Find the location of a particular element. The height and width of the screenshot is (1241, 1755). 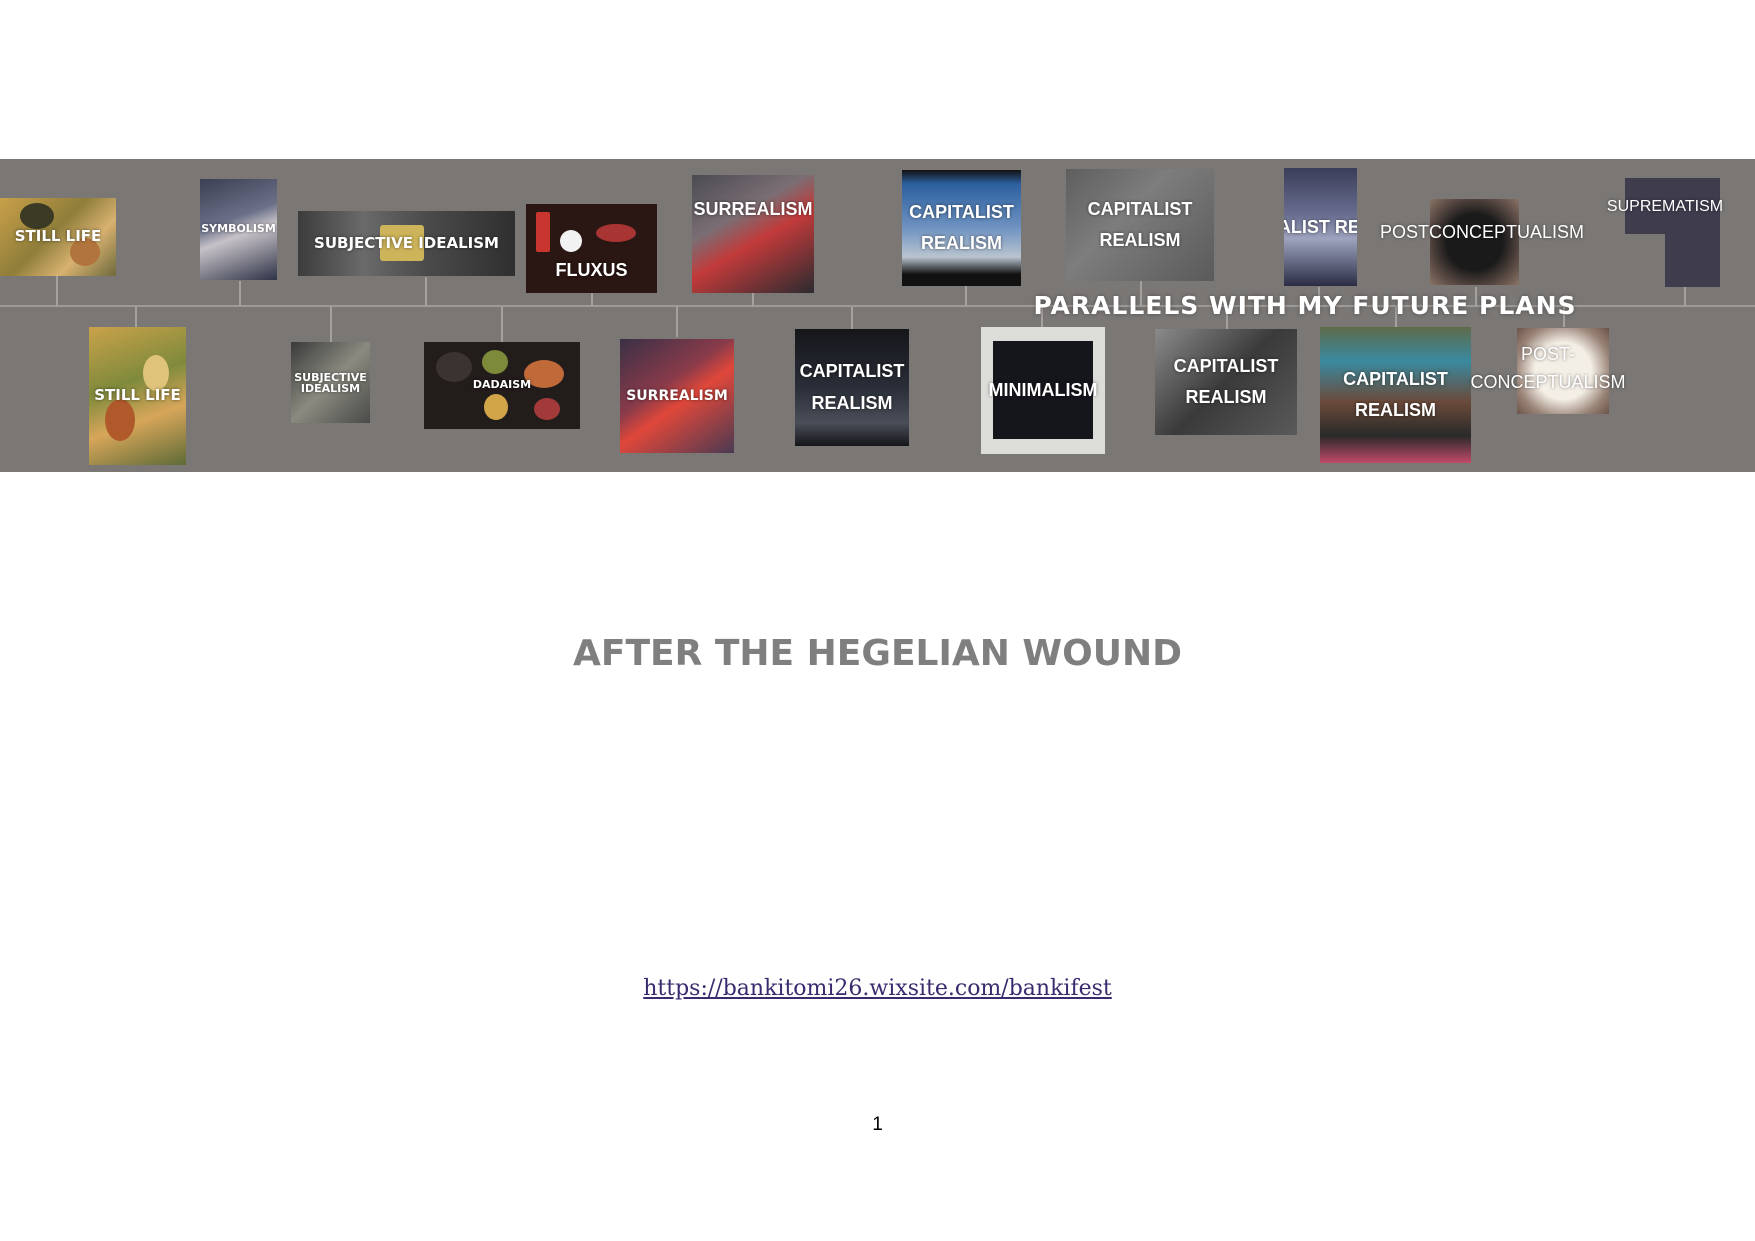

artwork-tile-symbolism: SYMBOLISM is located at coordinates (238, 229).